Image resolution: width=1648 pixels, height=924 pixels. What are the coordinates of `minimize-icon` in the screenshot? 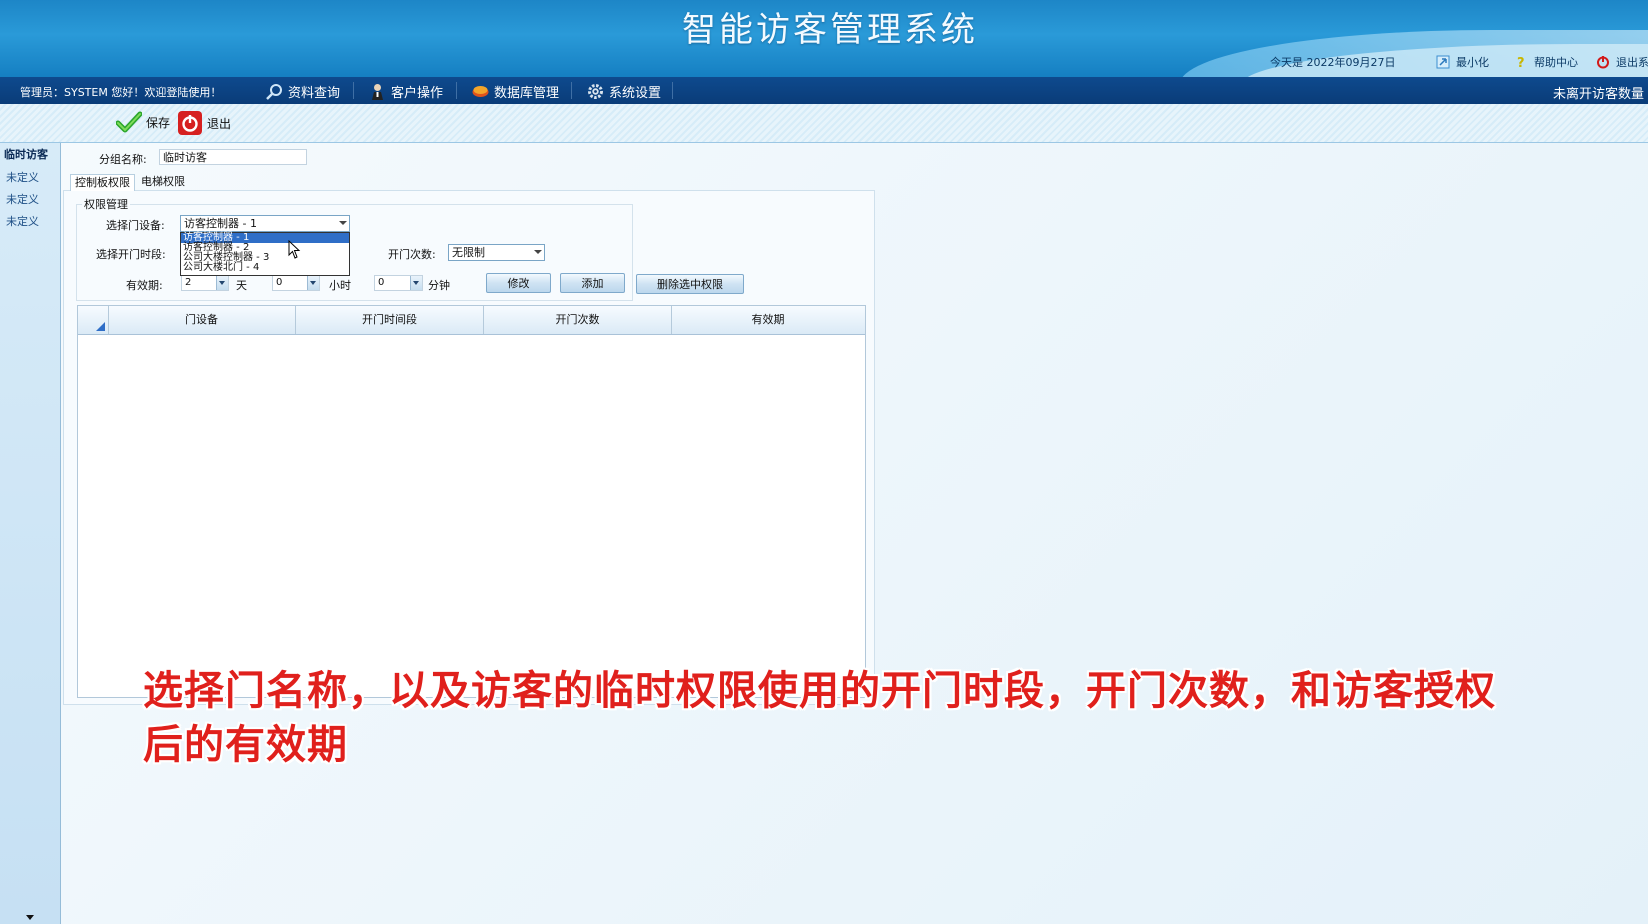 It's located at (1443, 62).